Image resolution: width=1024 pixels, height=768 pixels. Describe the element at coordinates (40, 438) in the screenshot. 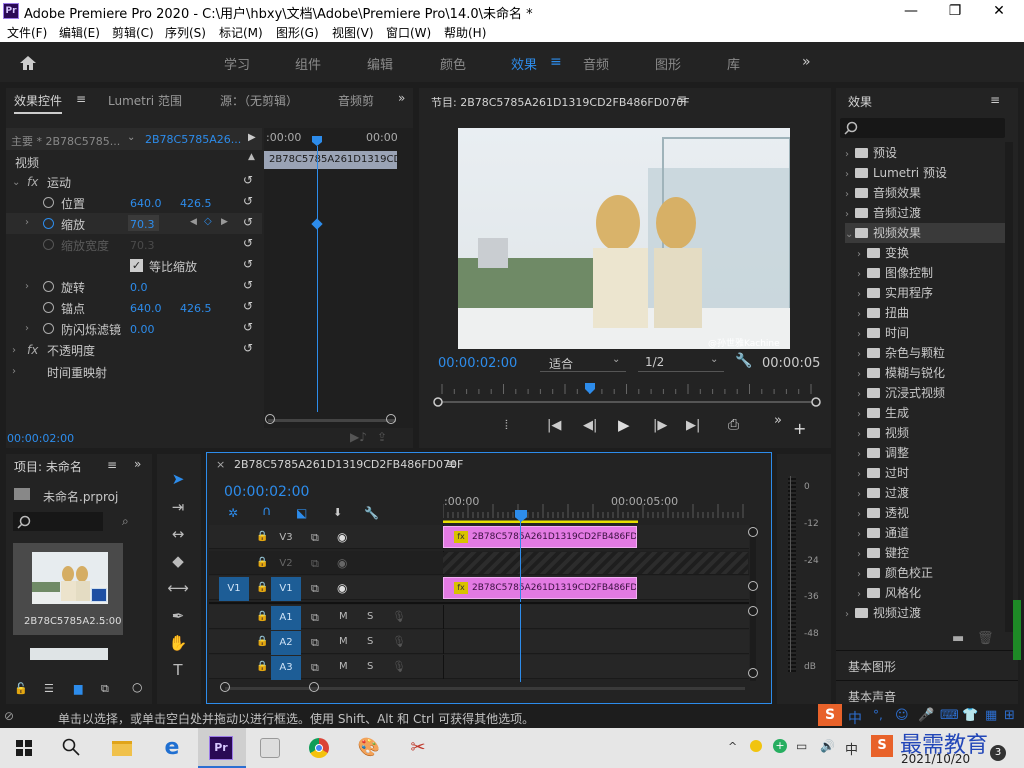

I see `ec-timecode: 00:00:02:00` at that location.